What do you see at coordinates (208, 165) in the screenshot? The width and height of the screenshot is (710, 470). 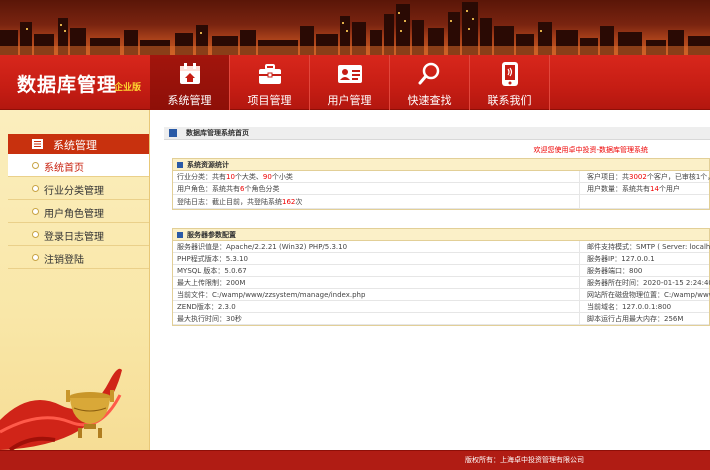 I see `panel-title: 系统资源统计` at bounding box center [208, 165].